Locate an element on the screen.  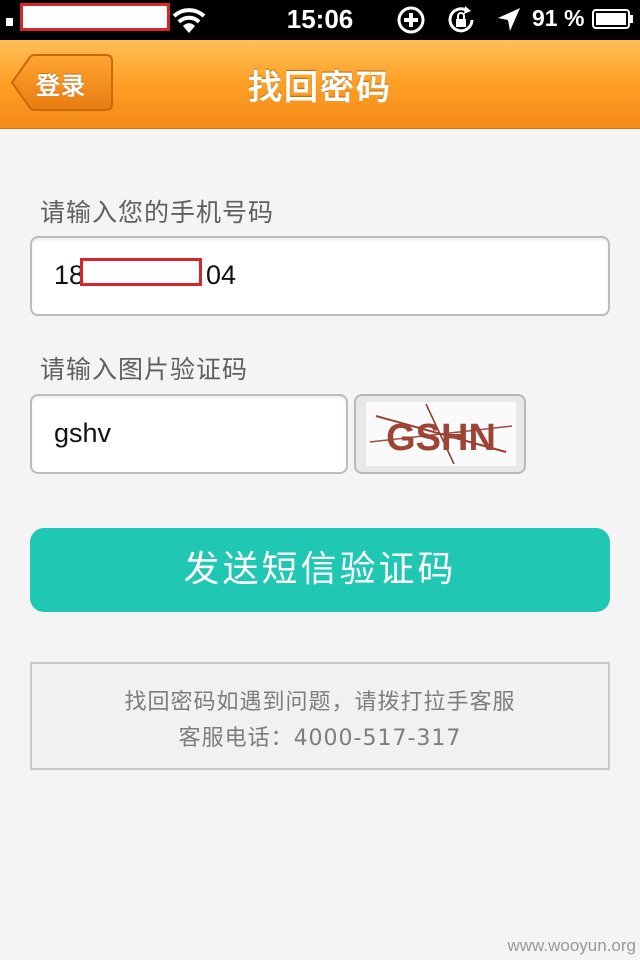
captcha-value: gshv is located at coordinates (83, 433).